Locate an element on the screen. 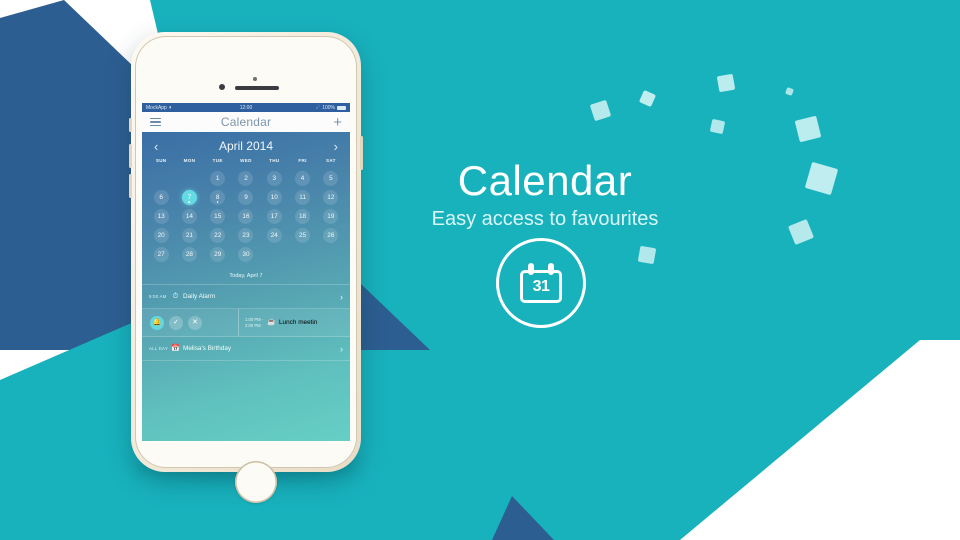  calendar-cell: 28 is located at coordinates (189, 254).